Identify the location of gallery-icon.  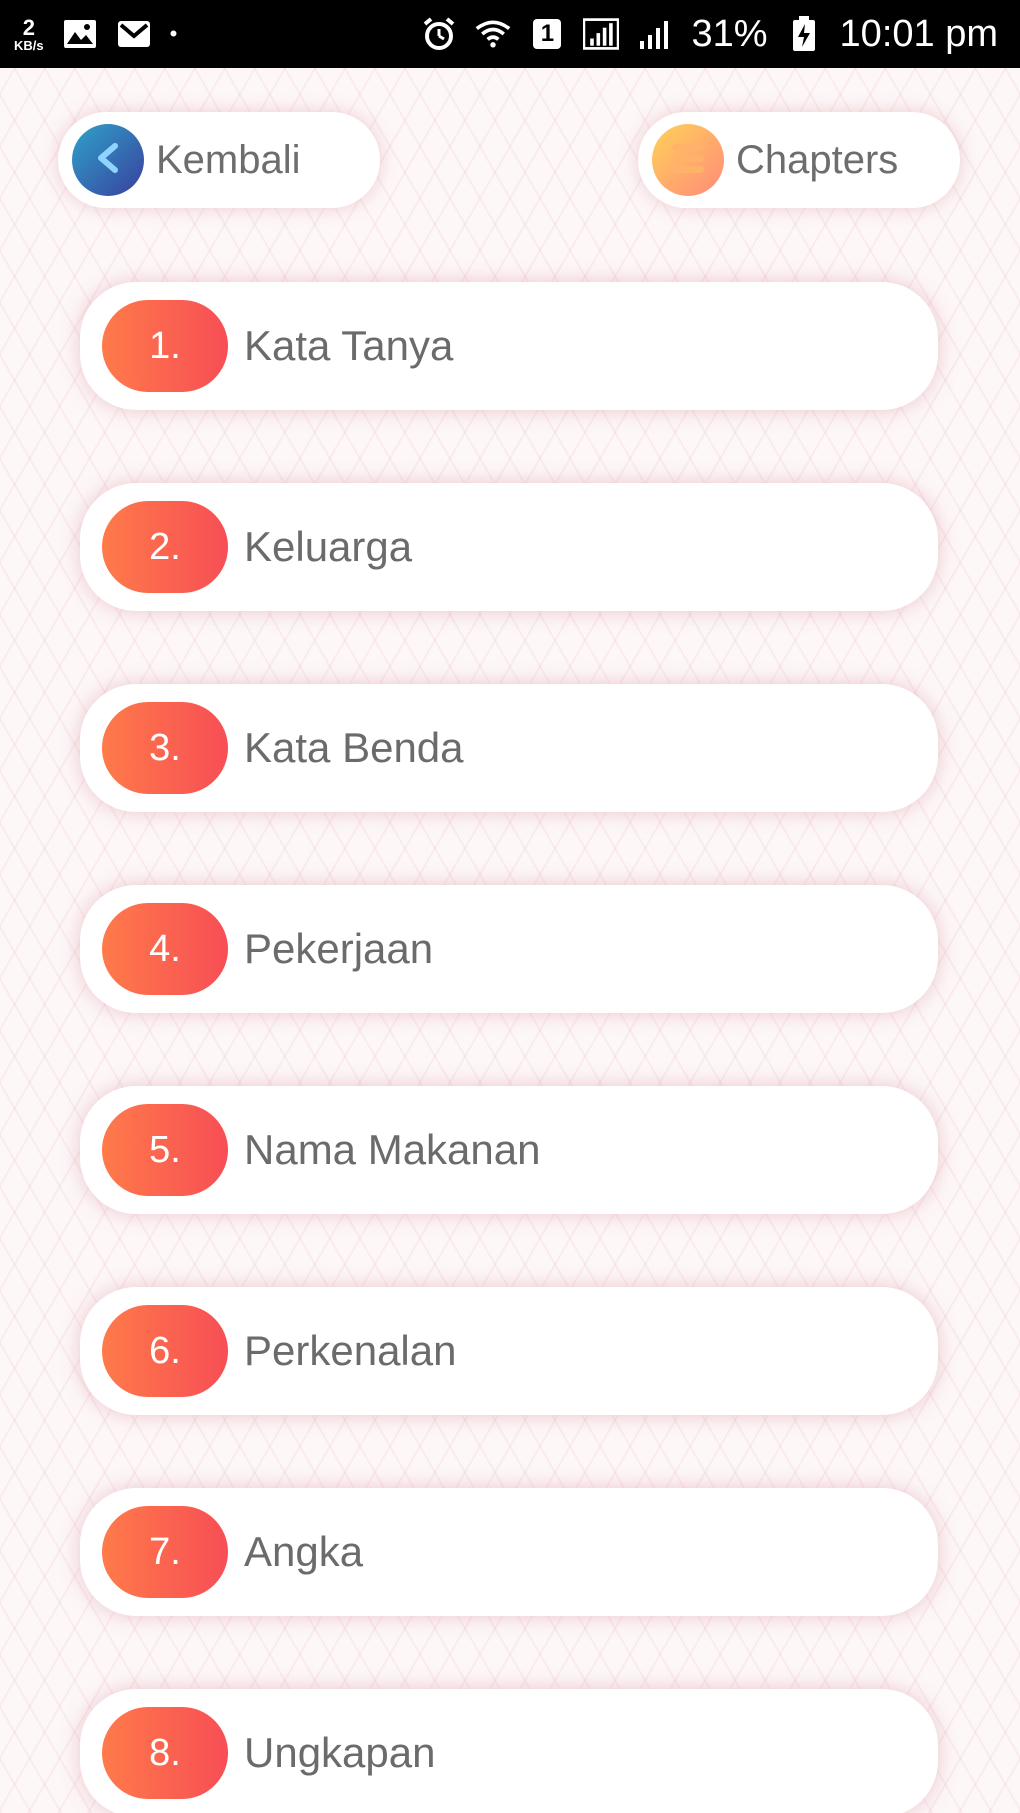
(80, 34).